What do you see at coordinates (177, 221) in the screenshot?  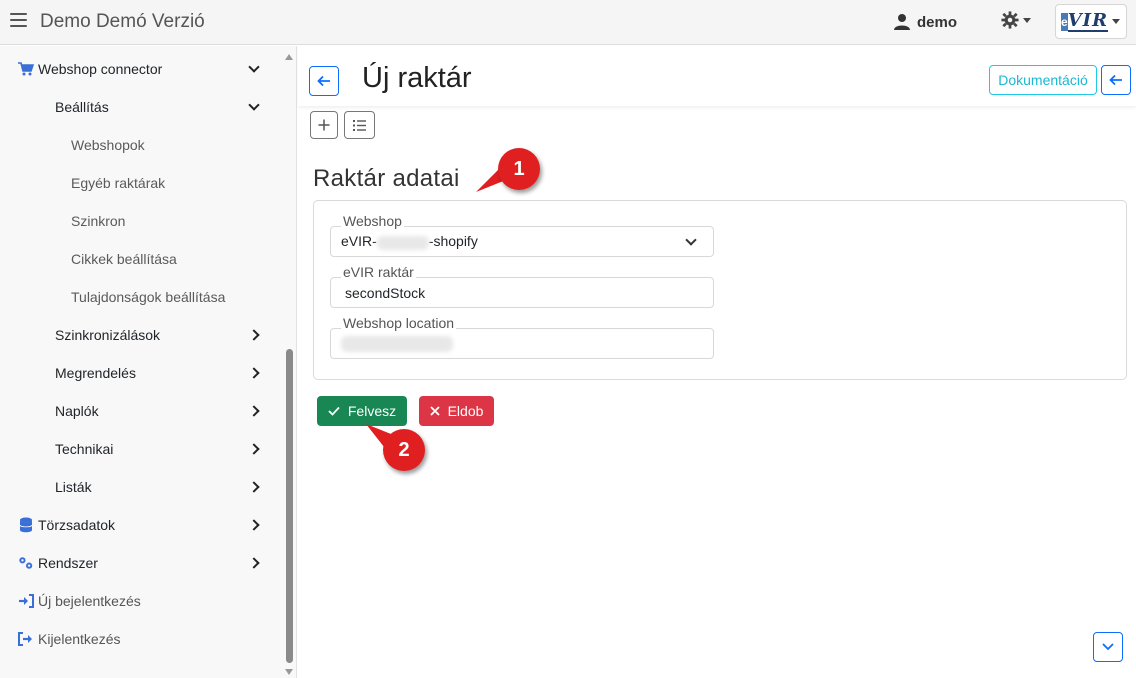 I see `sidebar-item-szinkron: Szinkron` at bounding box center [177, 221].